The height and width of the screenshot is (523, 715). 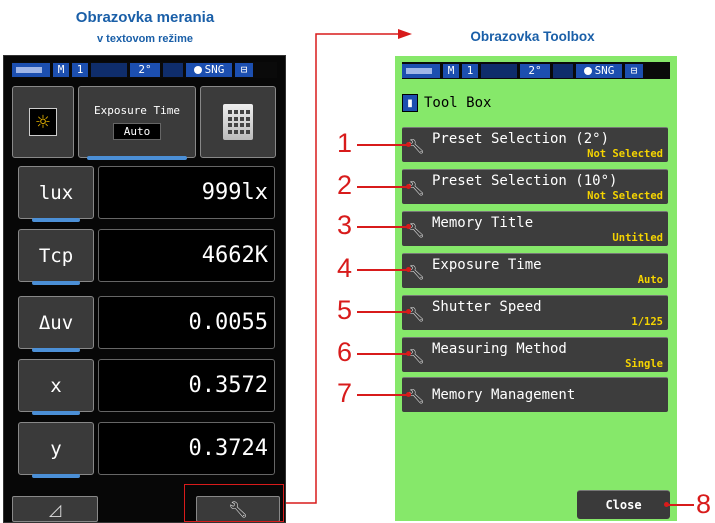 I want to click on toolbox-item-measuring-method: 🔧︎ Measuring Method Single, so click(x=535, y=354).